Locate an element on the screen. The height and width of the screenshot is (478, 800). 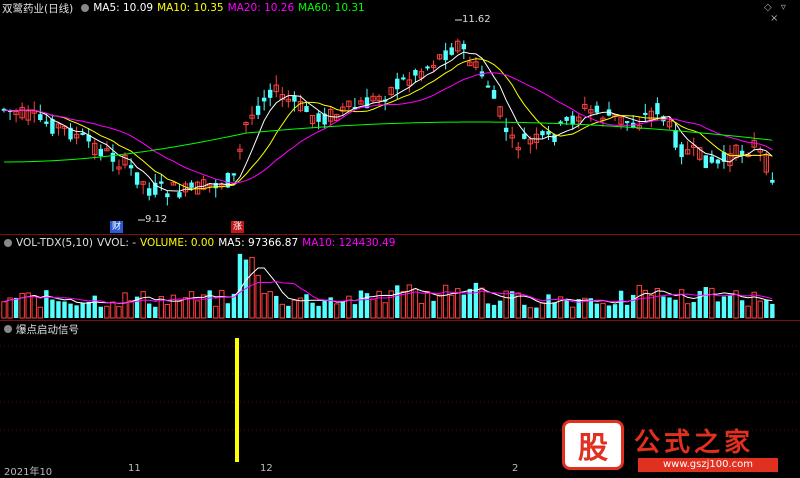
vol-dot-icon is located at coordinates (8, 243).